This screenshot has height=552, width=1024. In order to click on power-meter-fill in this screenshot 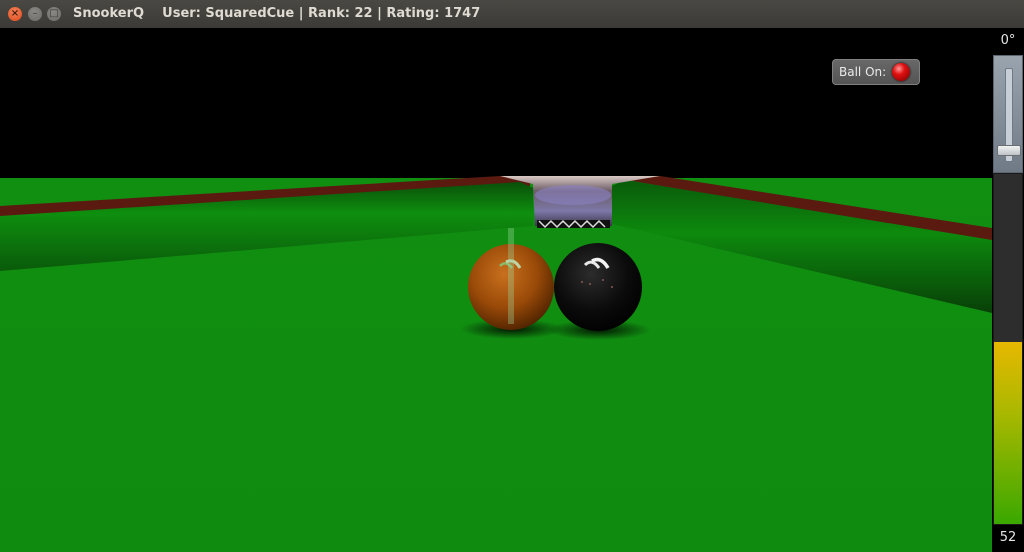, I will do `click(1008, 433)`.